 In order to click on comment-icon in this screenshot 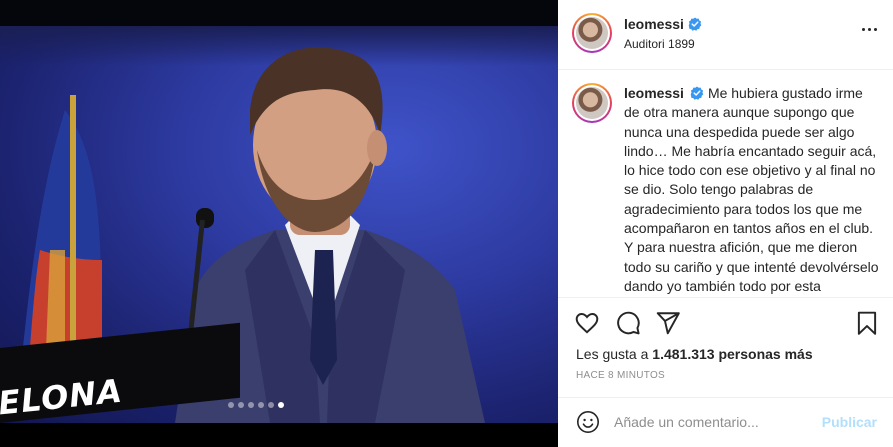, I will do `click(628, 323)`.